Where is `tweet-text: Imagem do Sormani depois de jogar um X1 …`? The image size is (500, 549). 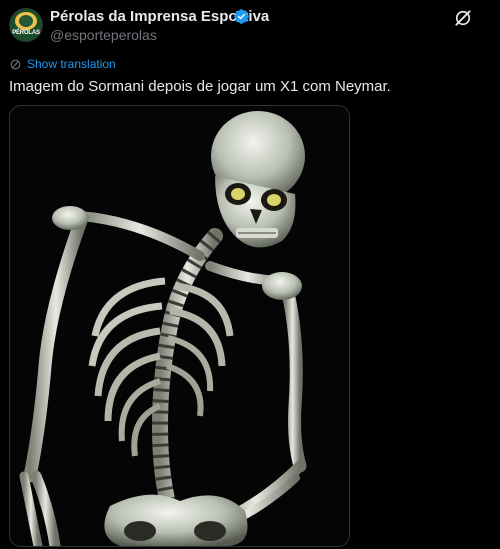
tweet-text: Imagem do Sormani depois de jogar um X1 … is located at coordinates (200, 86).